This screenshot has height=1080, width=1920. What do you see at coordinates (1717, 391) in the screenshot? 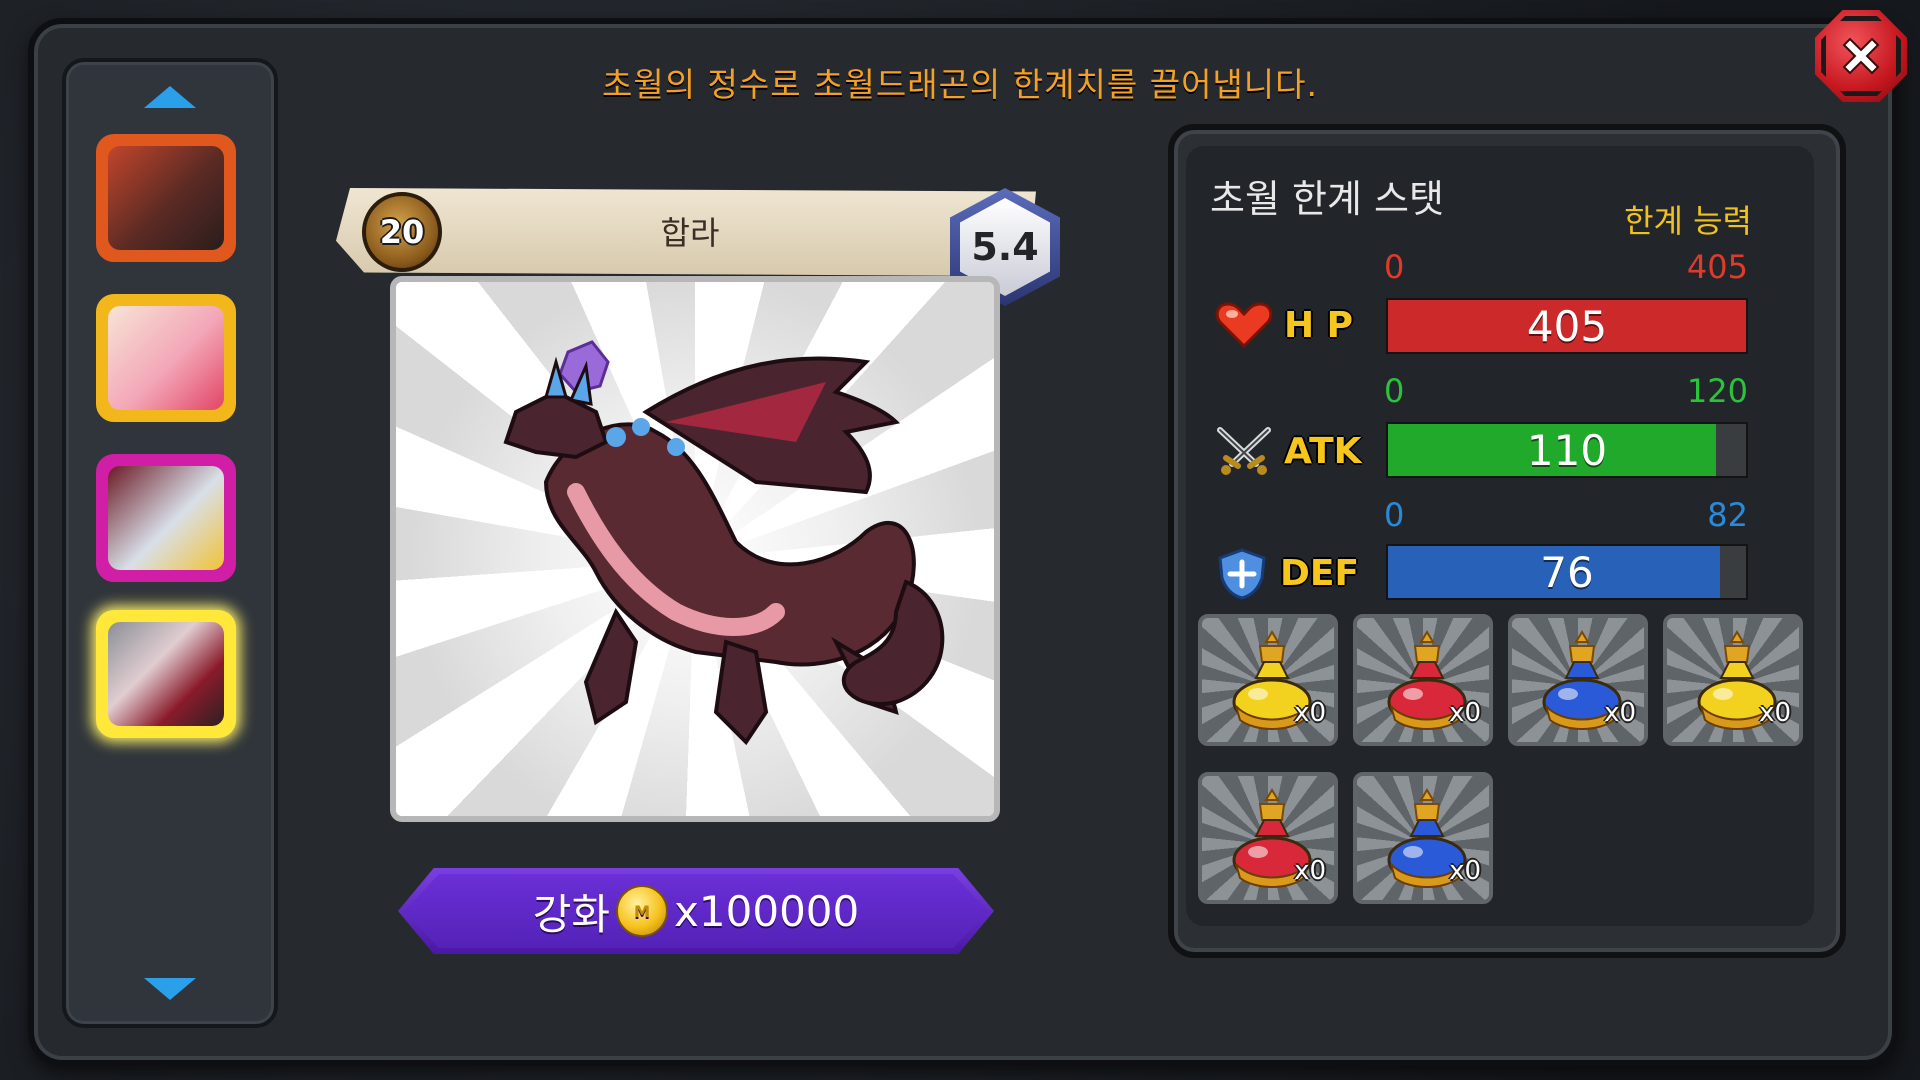
I see `atk-range-max: 120` at bounding box center [1717, 391].